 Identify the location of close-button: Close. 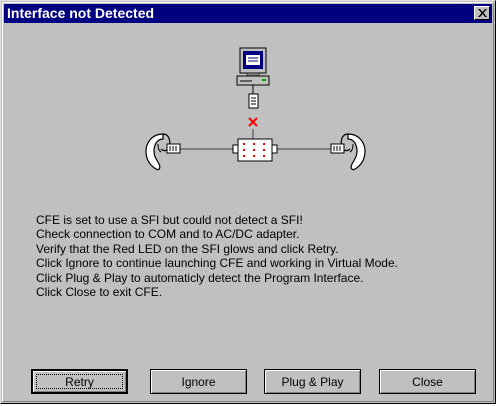
(427, 381).